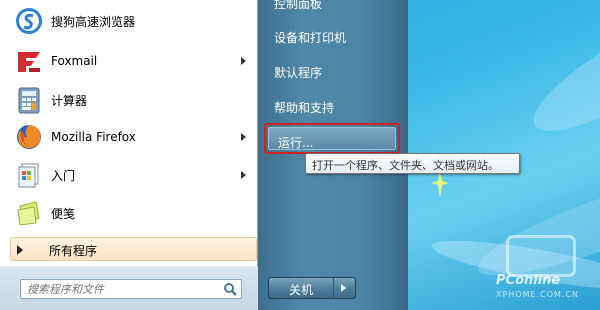 The image size is (600, 310). What do you see at coordinates (528, 280) in the screenshot?
I see `watermark-brand: PConline` at bounding box center [528, 280].